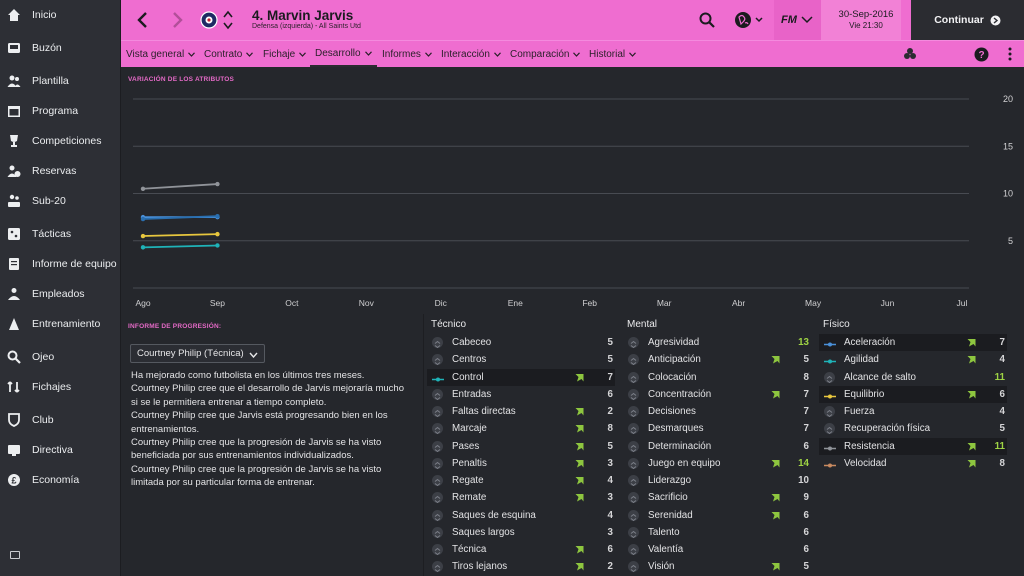 The height and width of the screenshot is (576, 1024). I want to click on sidebar-item-7: Sub-20, so click(60, 201).